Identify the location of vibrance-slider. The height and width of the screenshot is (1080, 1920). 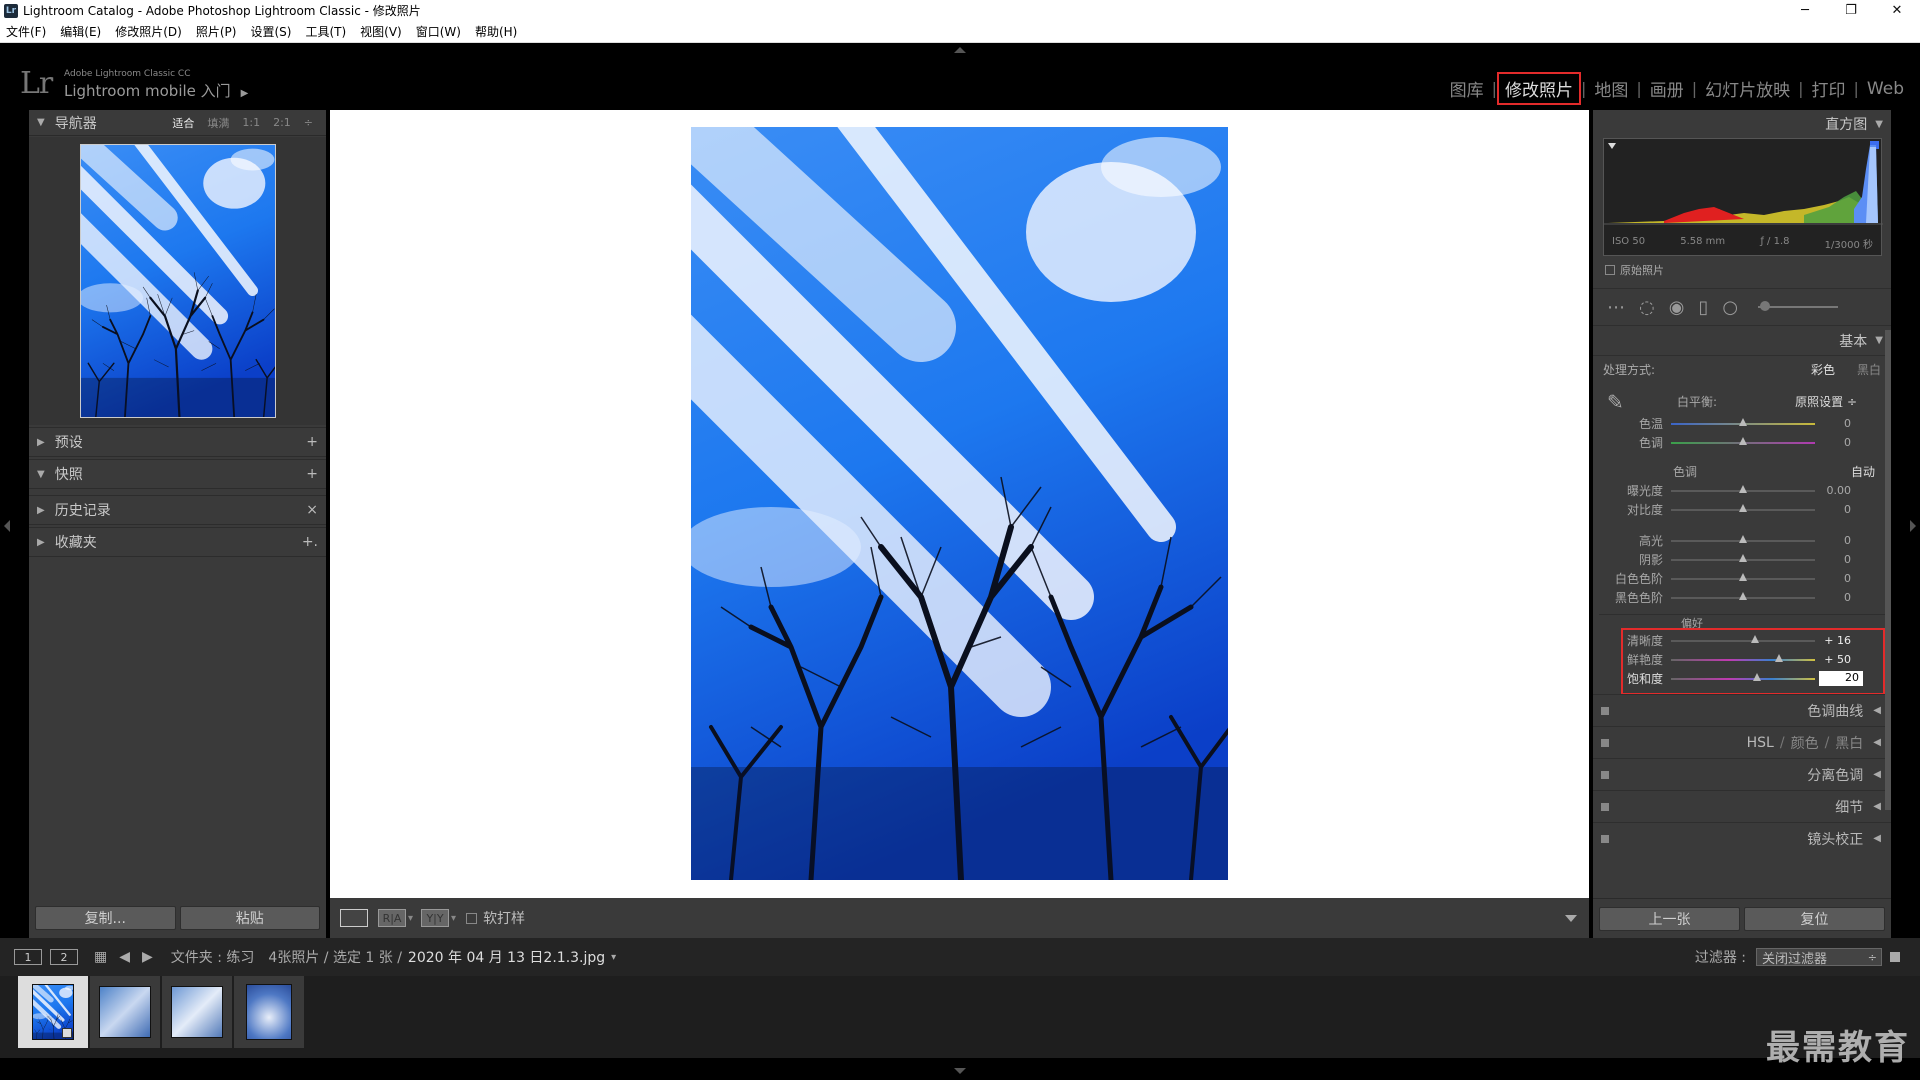
(1743, 657).